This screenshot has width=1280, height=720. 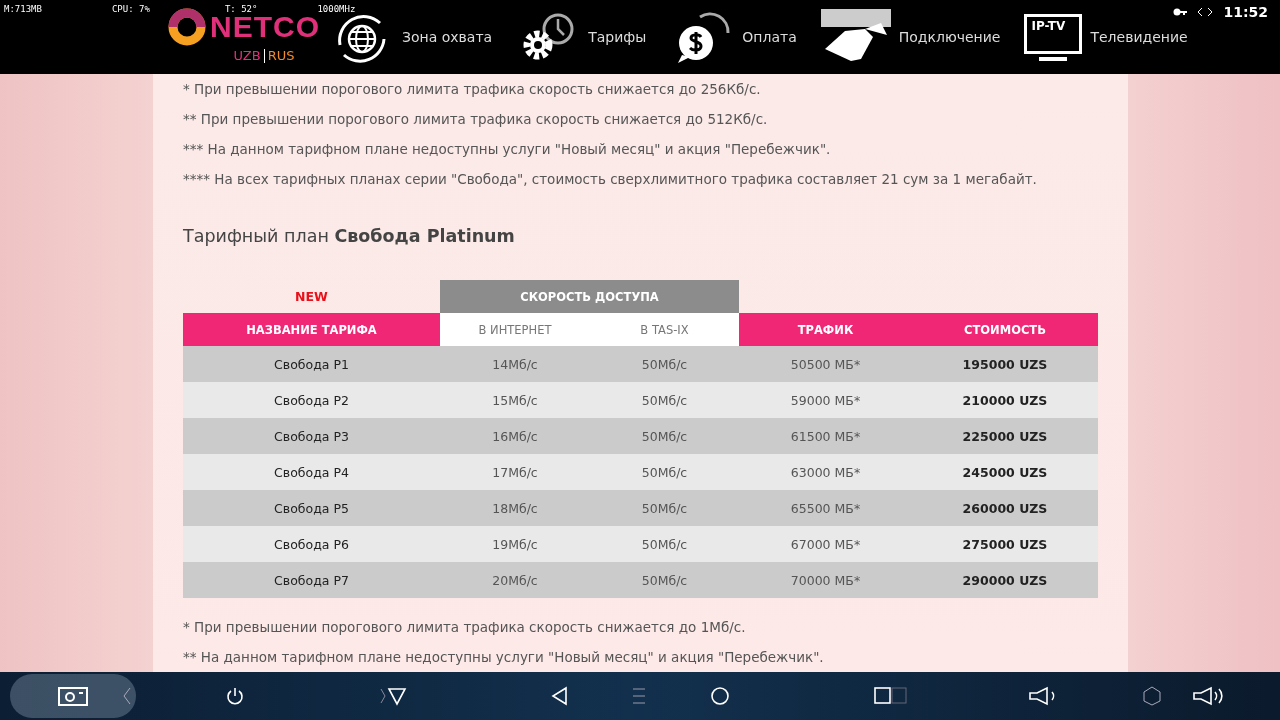 What do you see at coordinates (1005, 544) in the screenshot?
I see `table-cell: 275000 UZS` at bounding box center [1005, 544].